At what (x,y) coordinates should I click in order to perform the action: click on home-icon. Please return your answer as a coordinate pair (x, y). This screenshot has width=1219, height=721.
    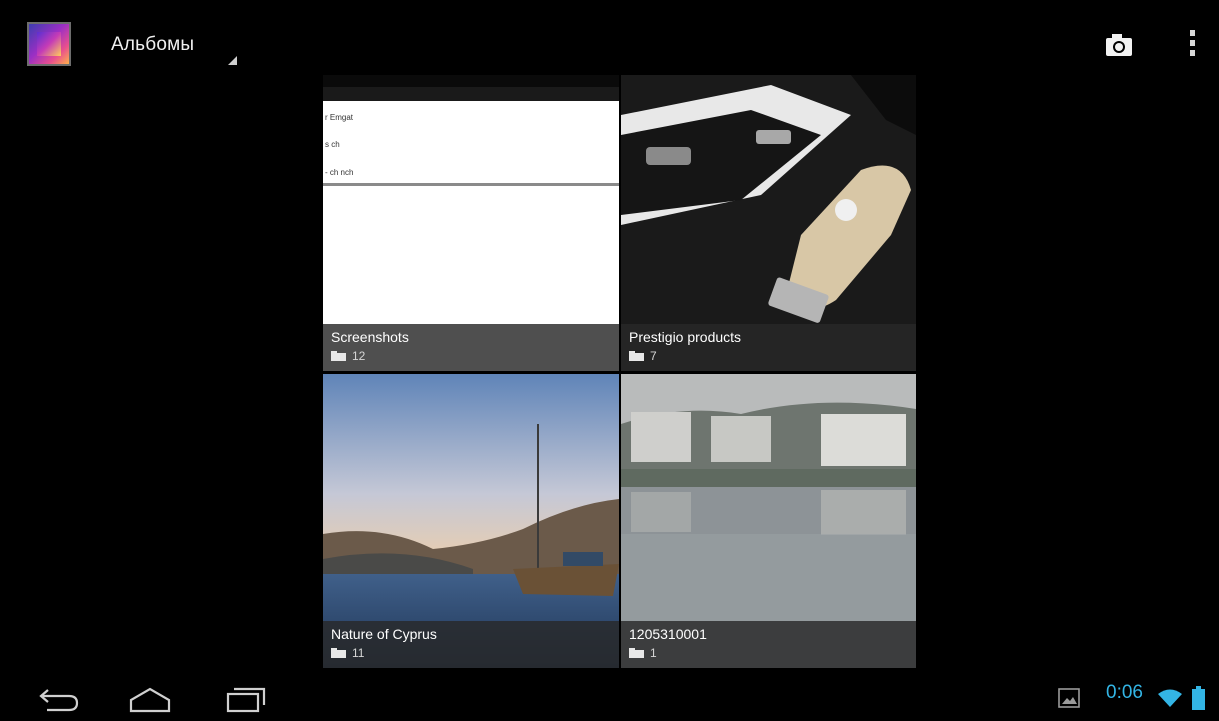
    Looking at the image, I should click on (150, 700).